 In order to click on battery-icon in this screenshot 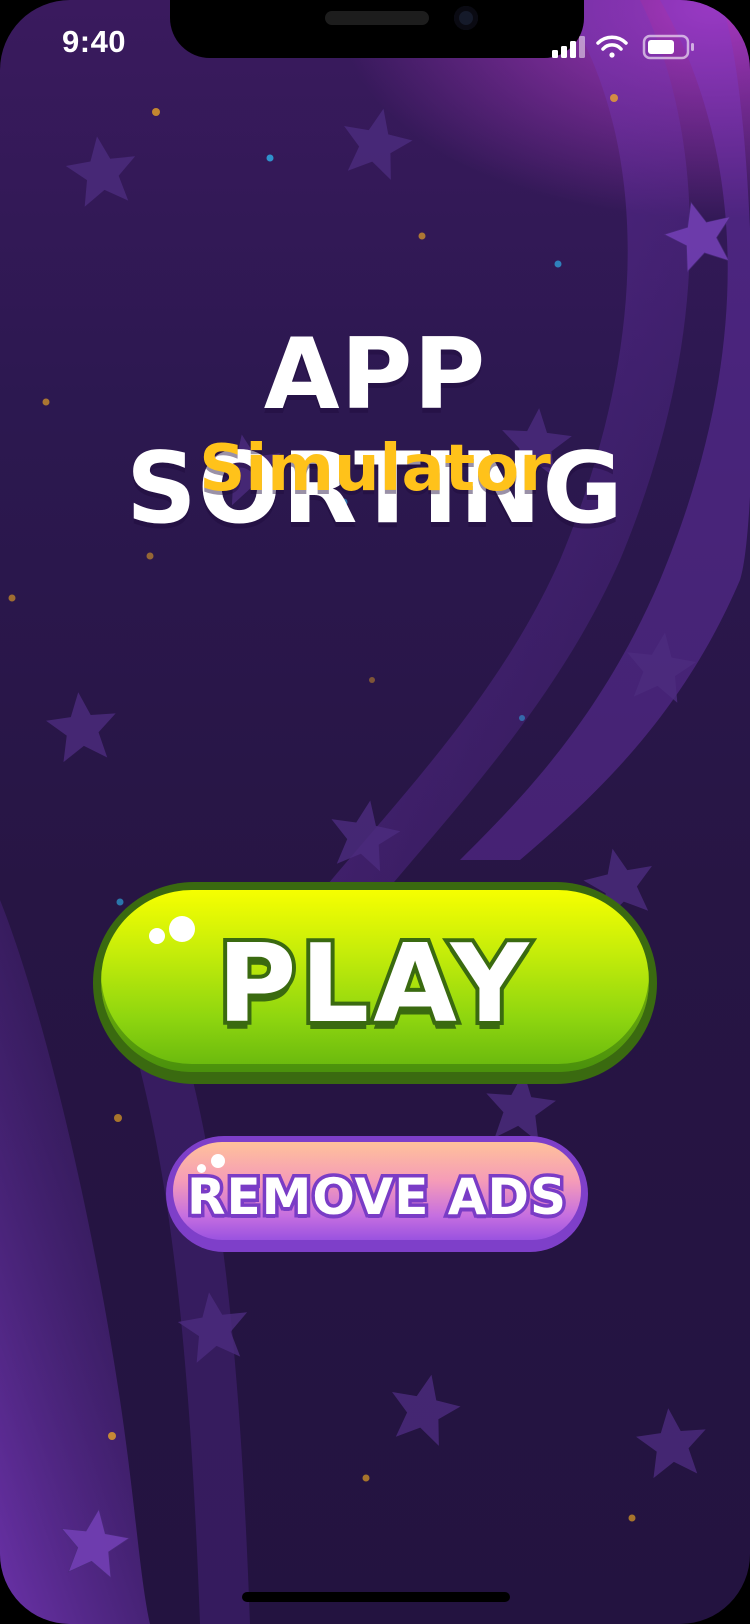, I will do `click(668, 47)`.